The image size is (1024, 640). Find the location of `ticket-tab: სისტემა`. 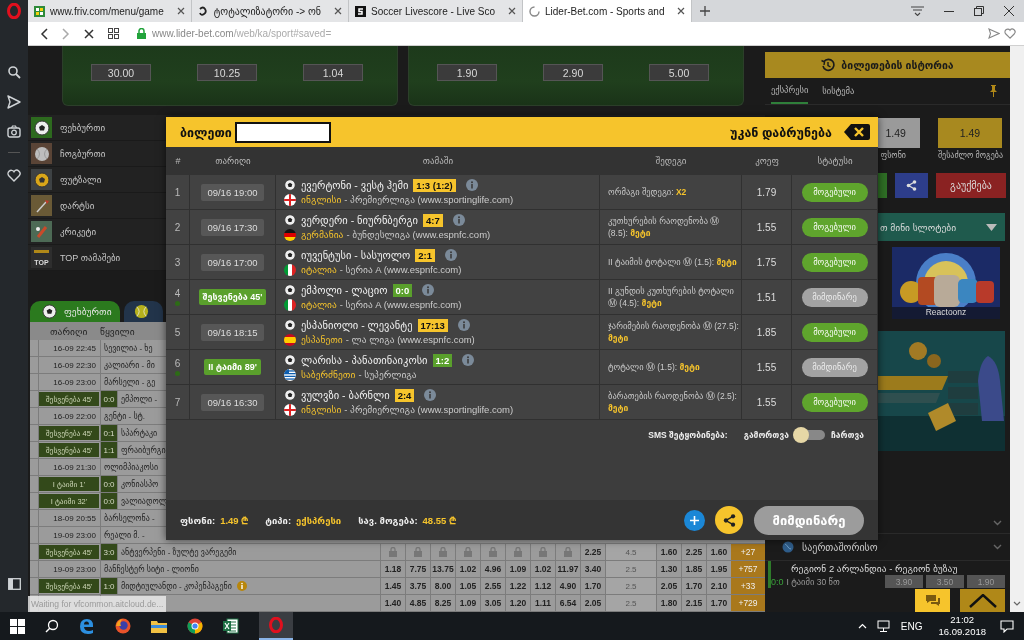

ticket-tab: სისტემა is located at coordinates (838, 91).